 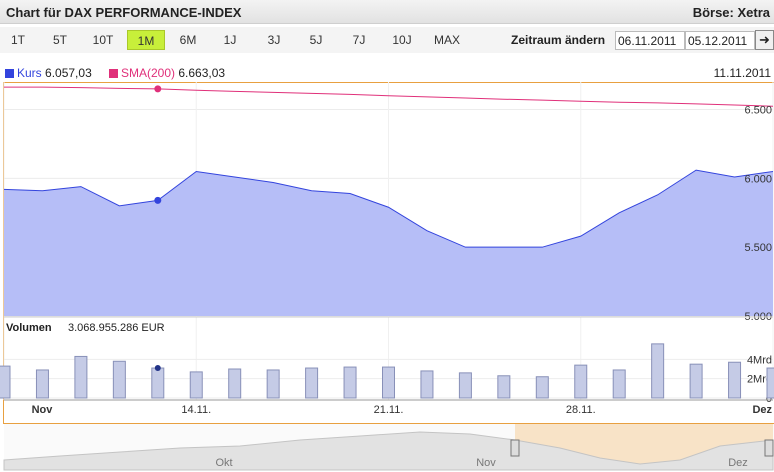 What do you see at coordinates (738, 463) in the screenshot?
I see `navigator-label: Dez` at bounding box center [738, 463].